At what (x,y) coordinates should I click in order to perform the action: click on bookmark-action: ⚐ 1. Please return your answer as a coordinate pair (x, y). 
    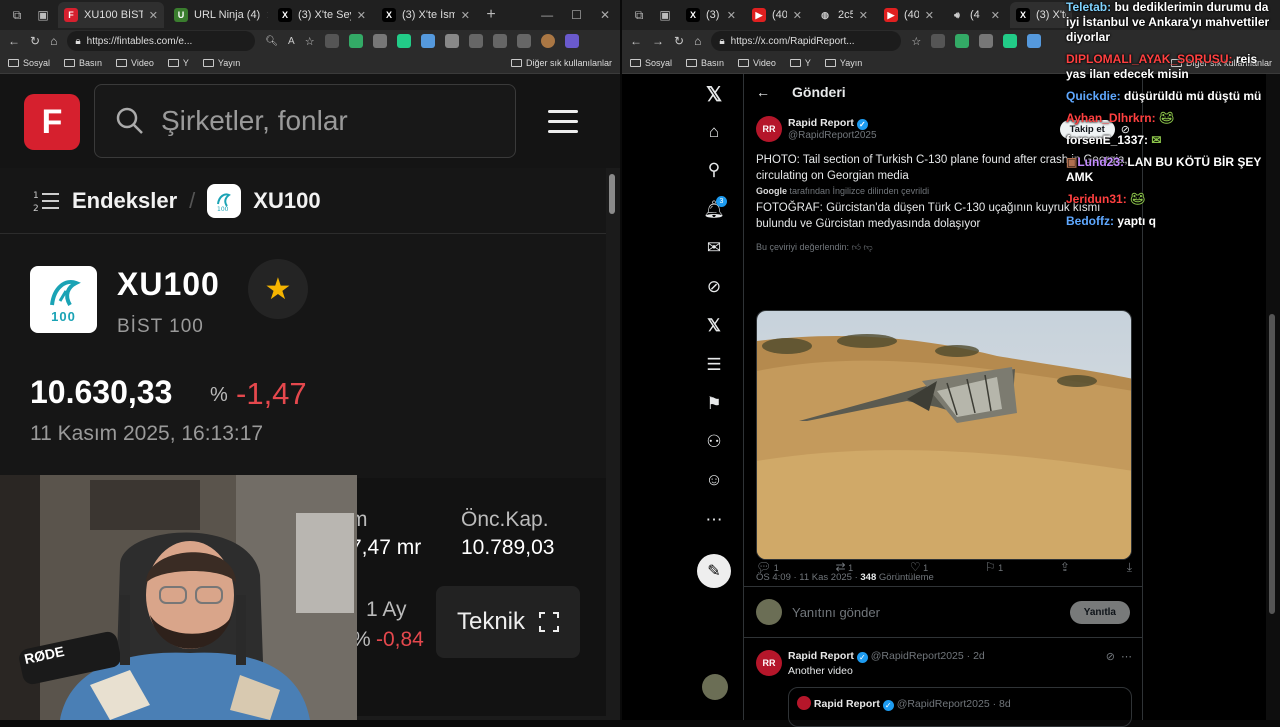
    Looking at the image, I should click on (994, 567).